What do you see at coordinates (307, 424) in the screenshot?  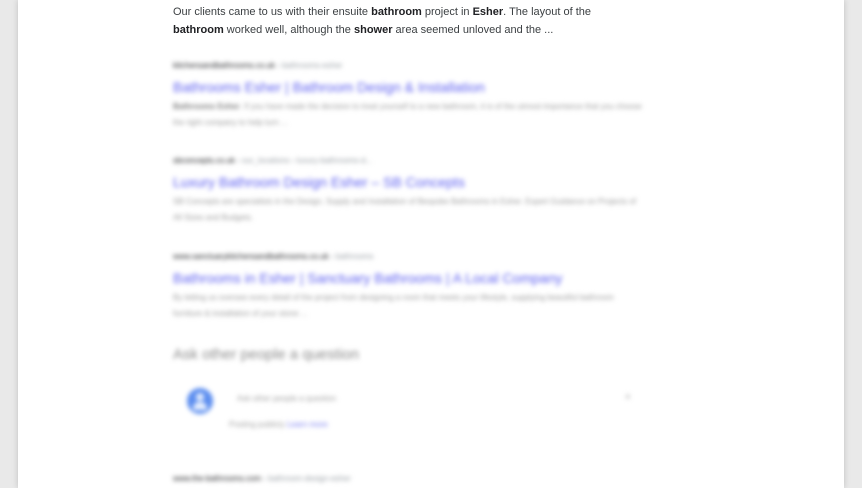 I see `learn-more-link: Learn more` at bounding box center [307, 424].